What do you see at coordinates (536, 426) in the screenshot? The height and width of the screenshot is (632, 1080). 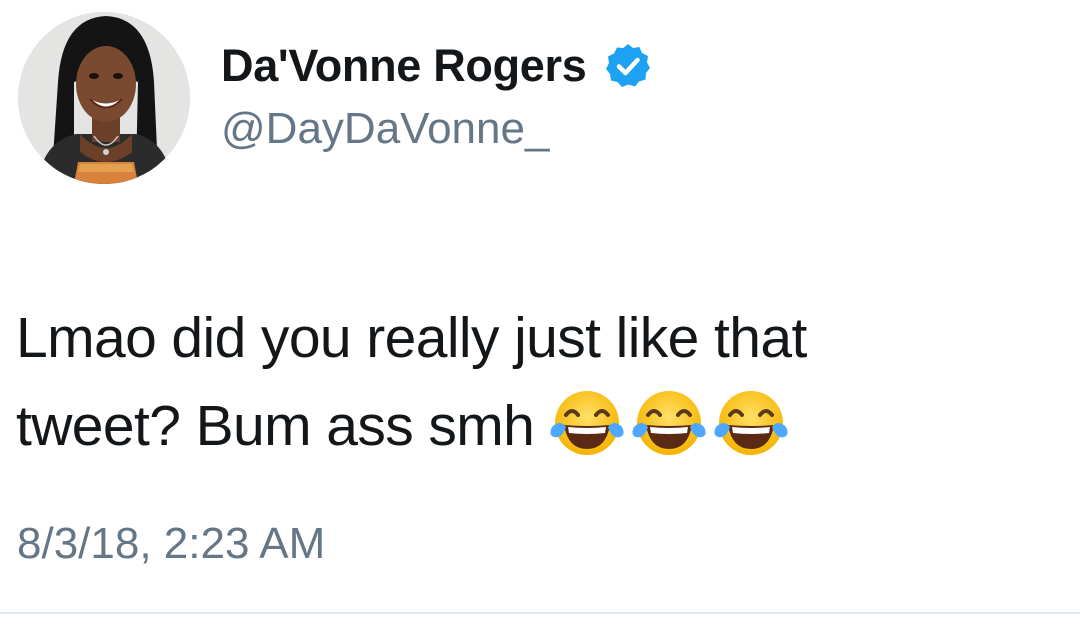 I see `tweet-text-line-2-wrap: tweet? Bum ass smh` at bounding box center [536, 426].